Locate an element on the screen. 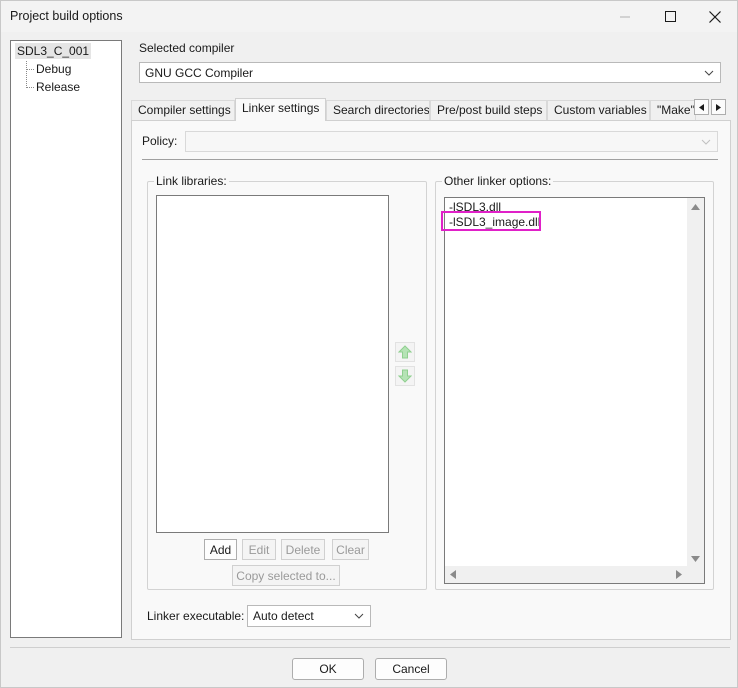 Image resolution: width=738 pixels, height=688 pixels. ok-button: OK is located at coordinates (328, 669).